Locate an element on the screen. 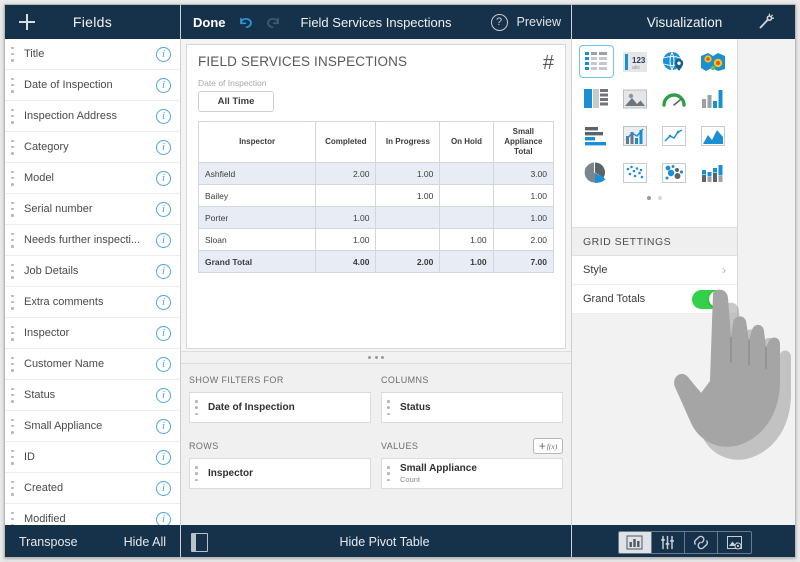 This screenshot has height=562, width=800. field-row: Small Appliance i is located at coordinates (92, 426).